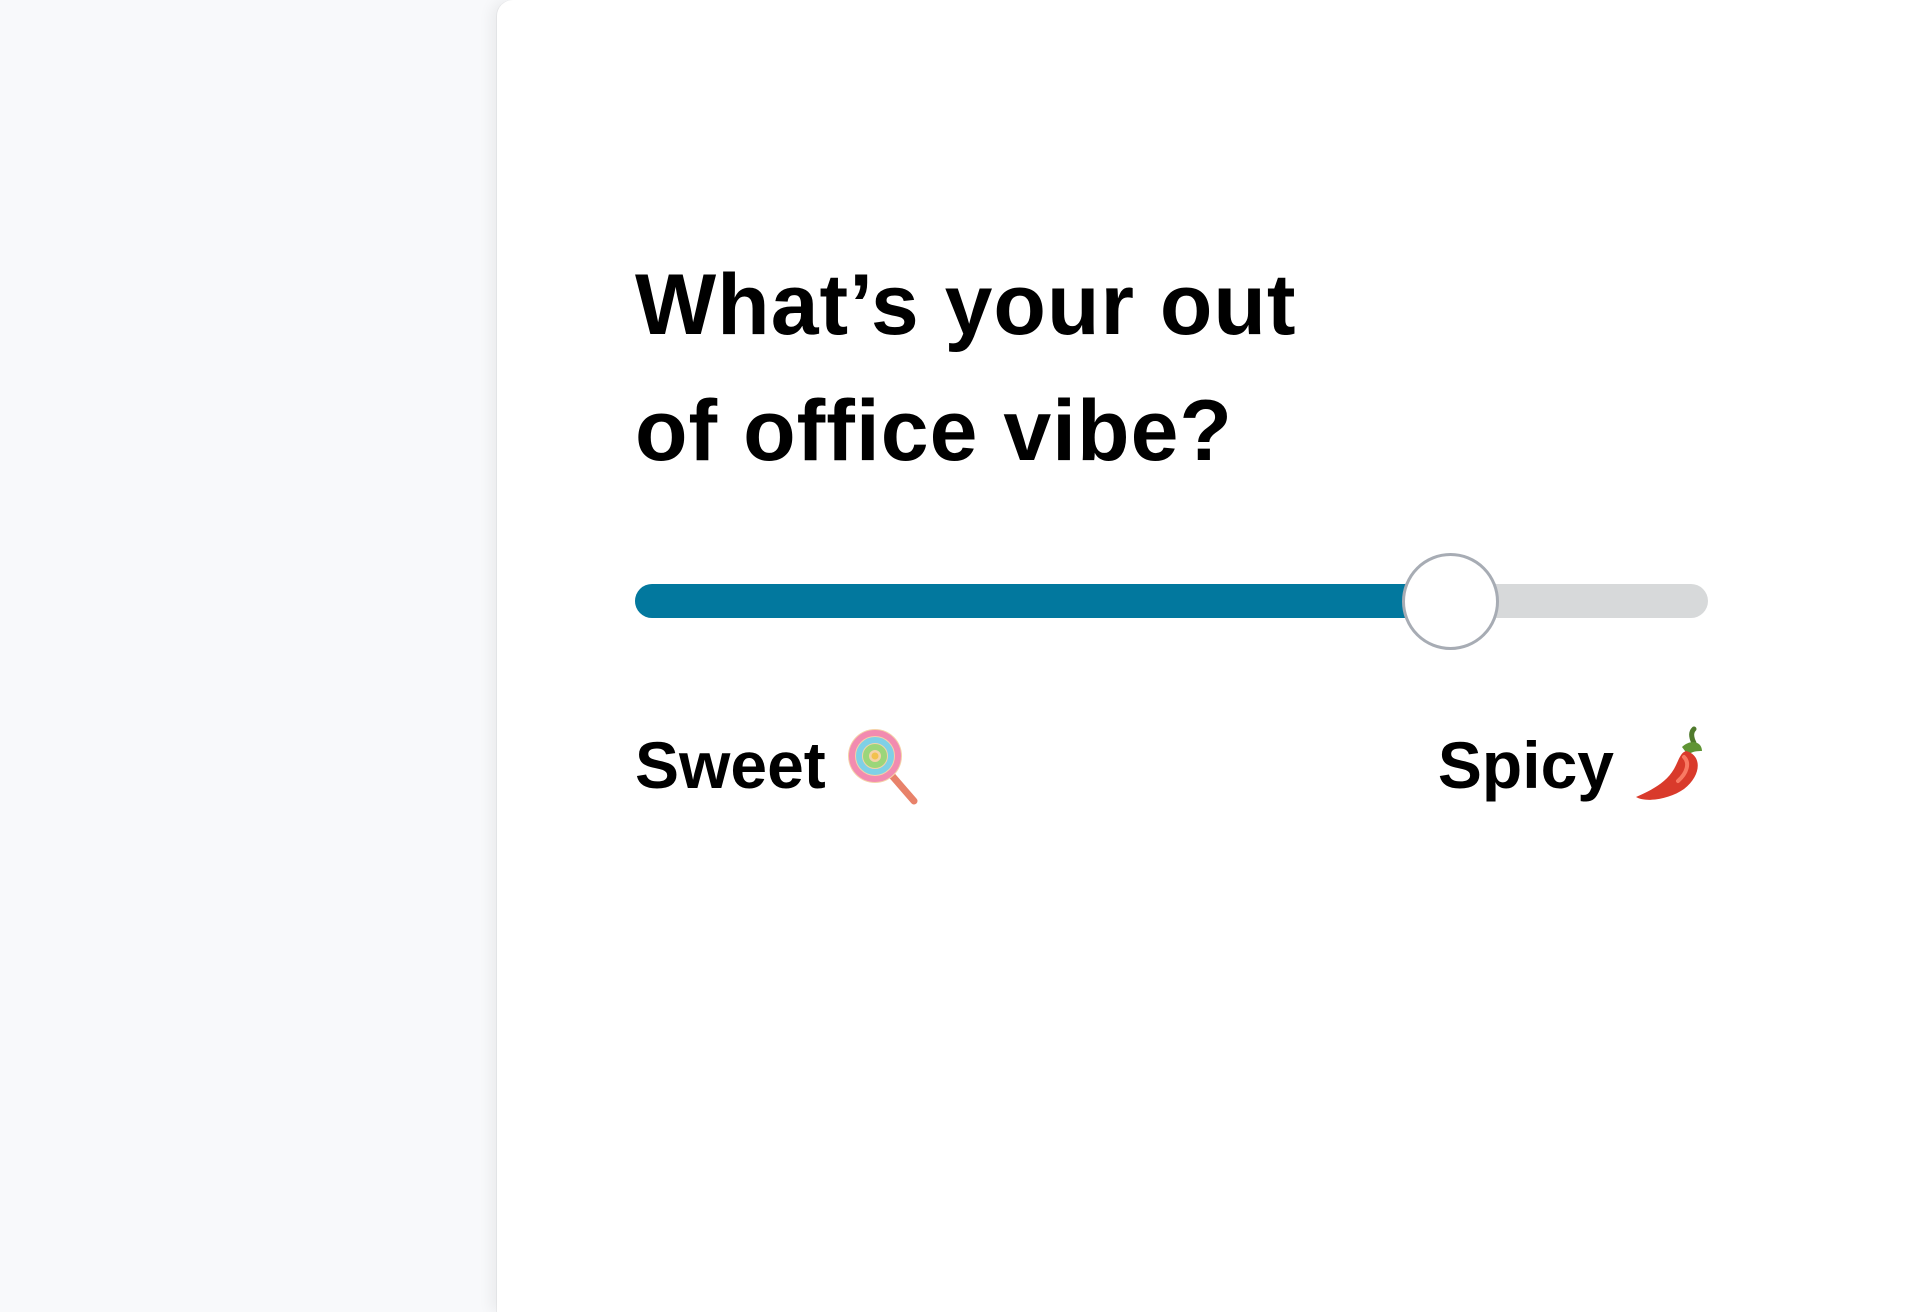 This screenshot has width=1920, height=1312. What do you see at coordinates (966, 305) in the screenshot?
I see `question-line-1: What’s your out` at bounding box center [966, 305].